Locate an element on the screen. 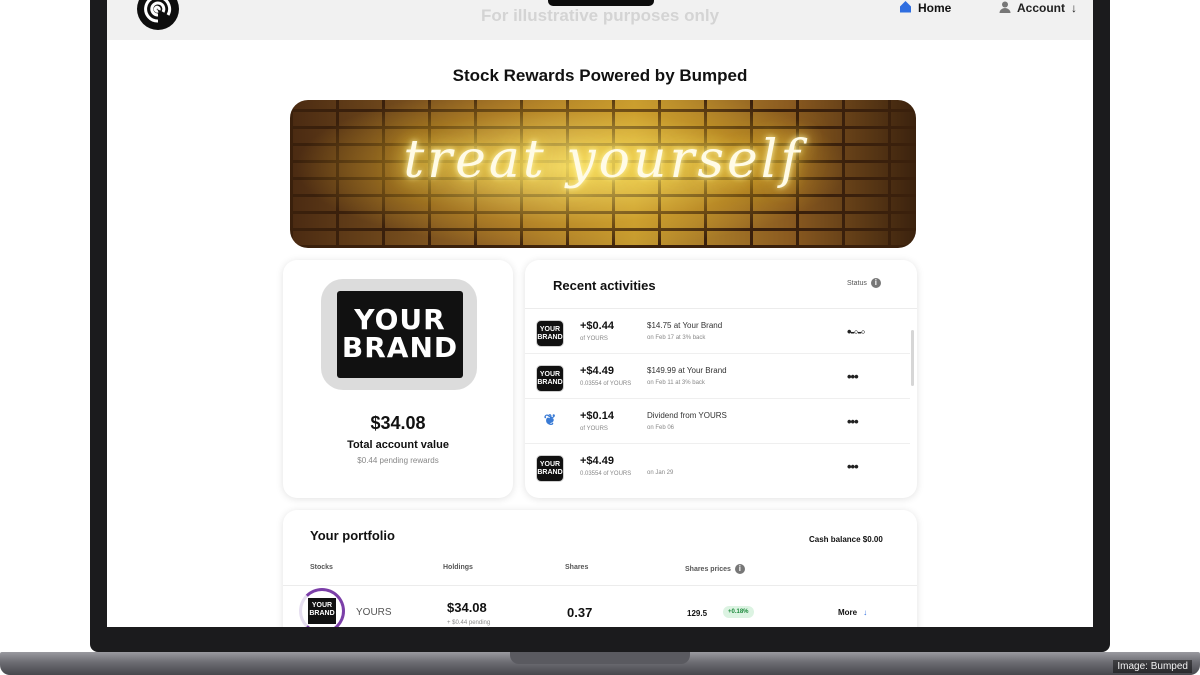 The image size is (1200, 675). activity-date: on Jan 29 is located at coordinates (660, 473).